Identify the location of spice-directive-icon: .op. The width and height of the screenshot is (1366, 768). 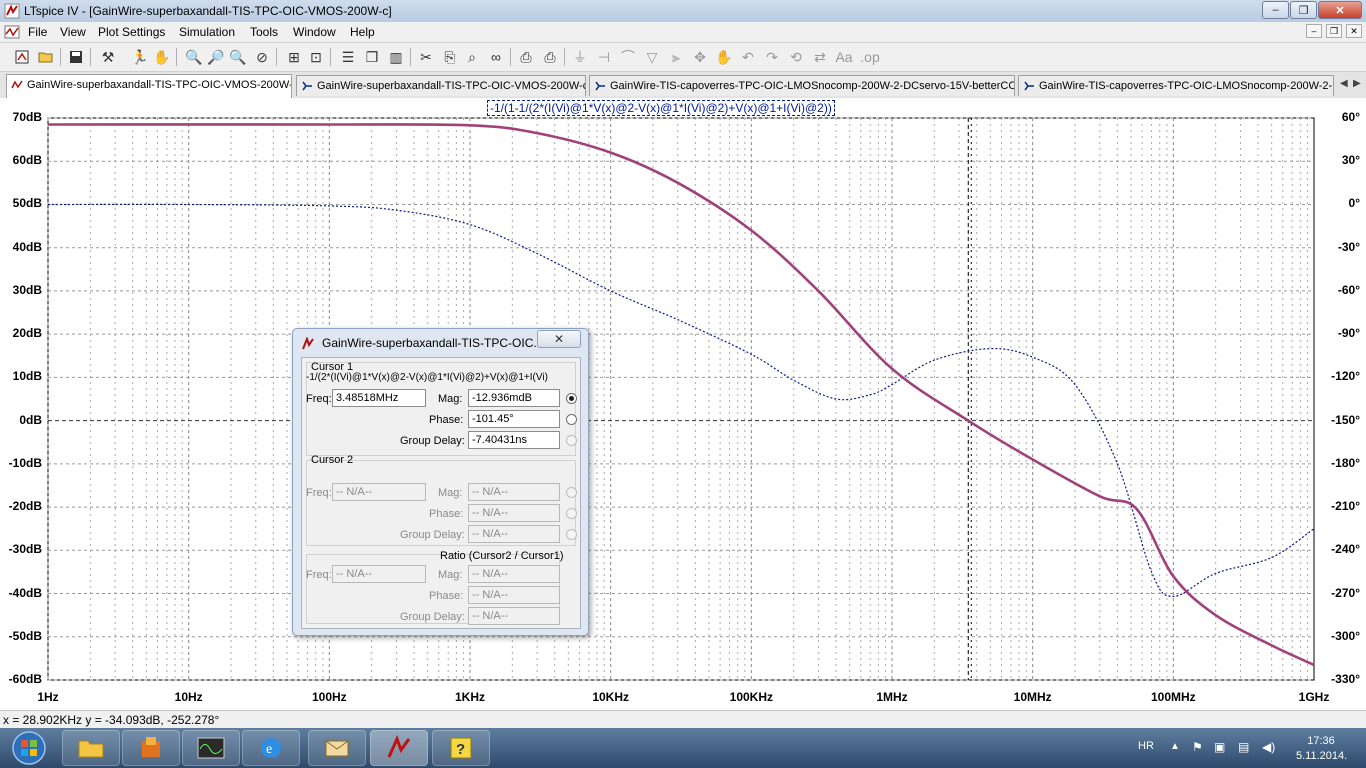
(870, 57).